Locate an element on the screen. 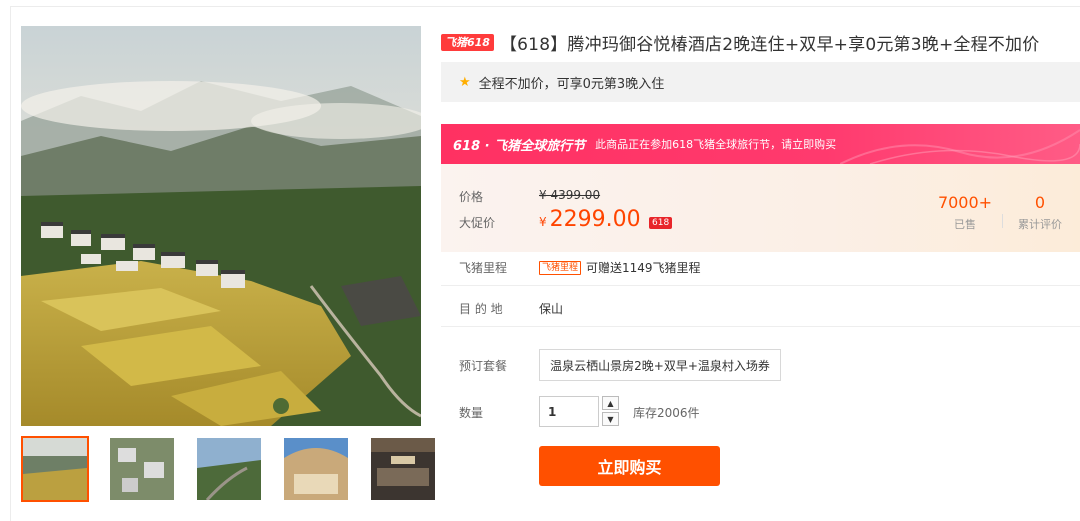 This screenshot has width=1080, height=521. promo-price: ¥ 2299.00 is located at coordinates (590, 219).